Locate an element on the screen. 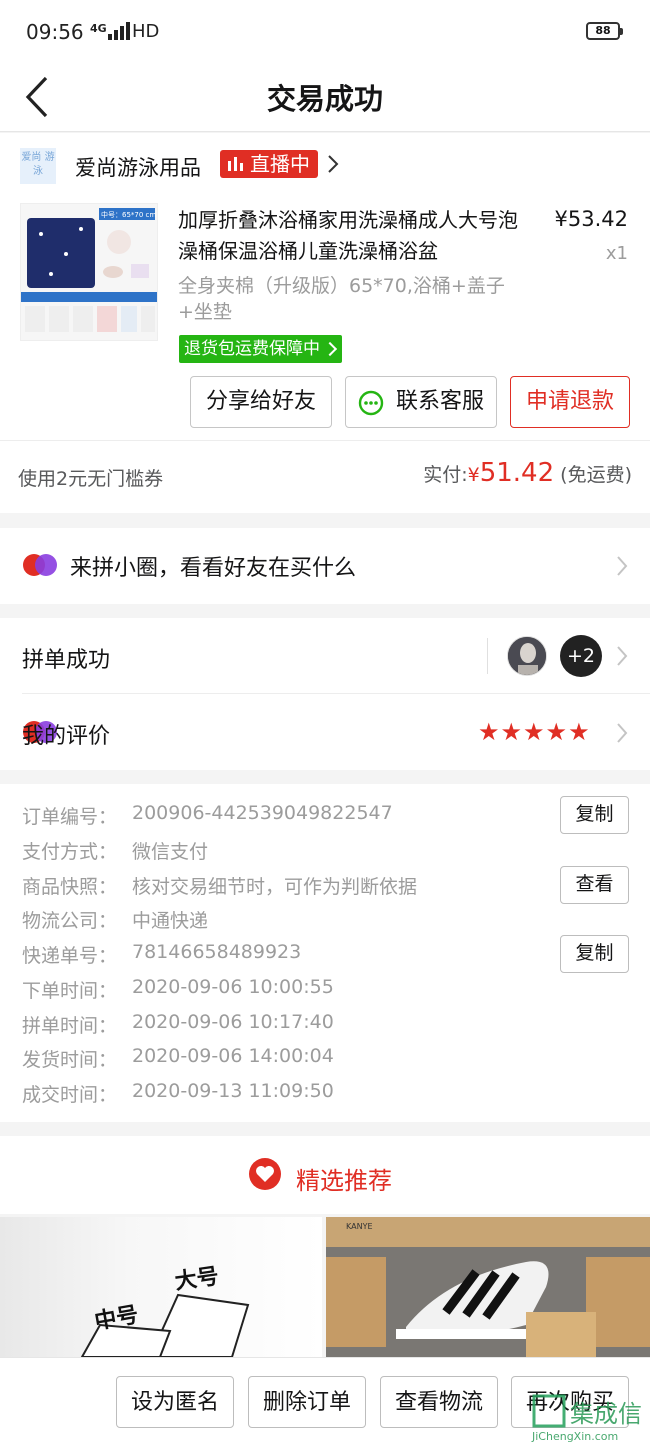 The image size is (650, 1444). product-picture: KANYE is located at coordinates (488, 1287).